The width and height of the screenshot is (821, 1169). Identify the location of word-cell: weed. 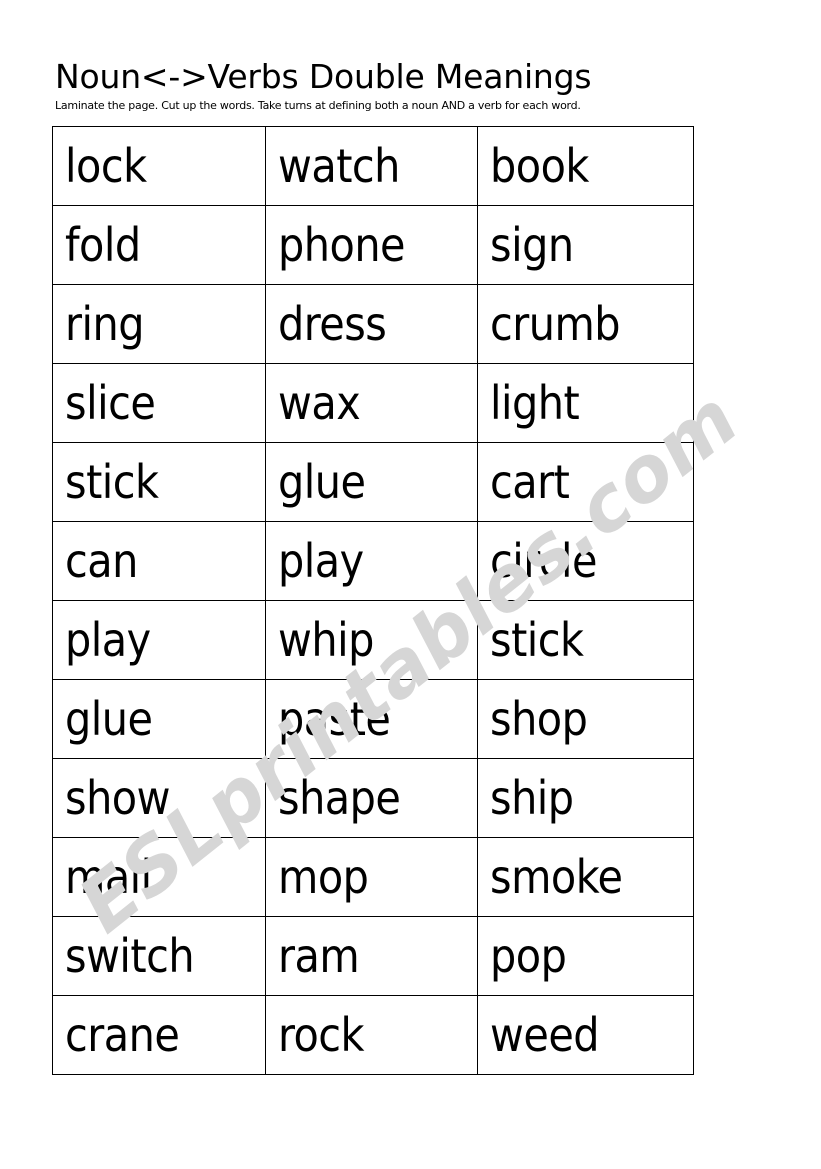
(585, 1035).